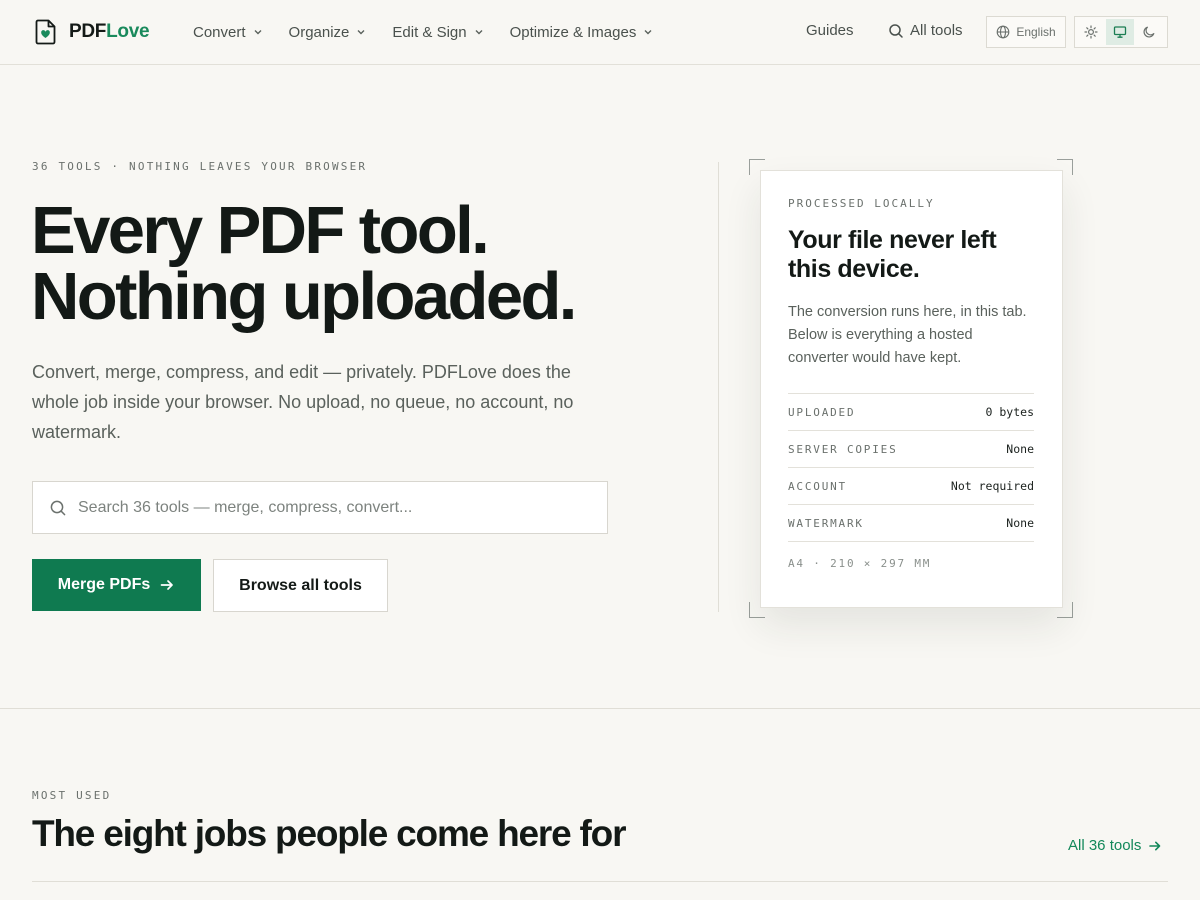  I want to click on card-footer: A4 · 210 × 297 MM, so click(860, 563).